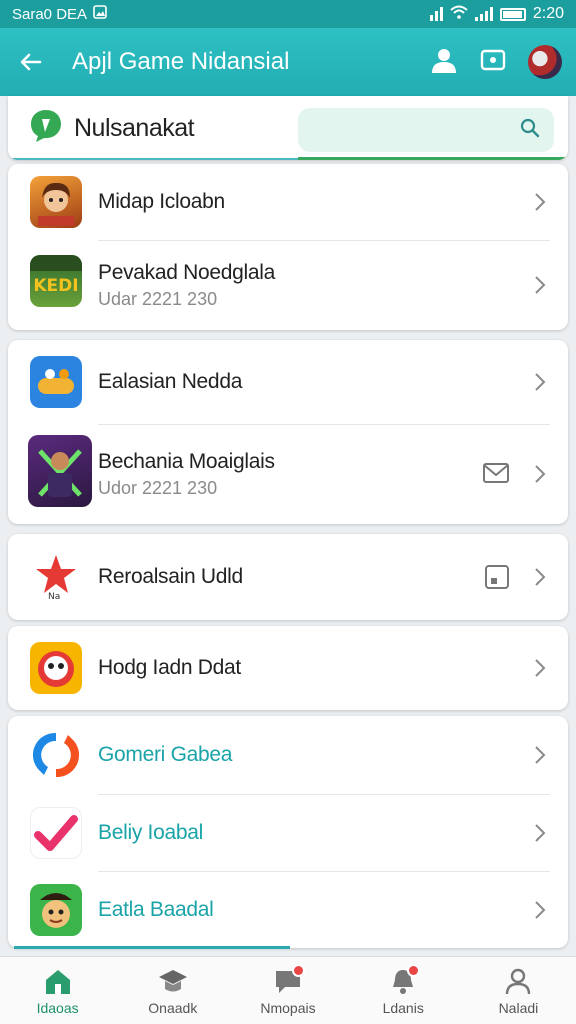 The height and width of the screenshot is (1024, 576). What do you see at coordinates (530, 130) in the screenshot?
I see `search-icon` at bounding box center [530, 130].